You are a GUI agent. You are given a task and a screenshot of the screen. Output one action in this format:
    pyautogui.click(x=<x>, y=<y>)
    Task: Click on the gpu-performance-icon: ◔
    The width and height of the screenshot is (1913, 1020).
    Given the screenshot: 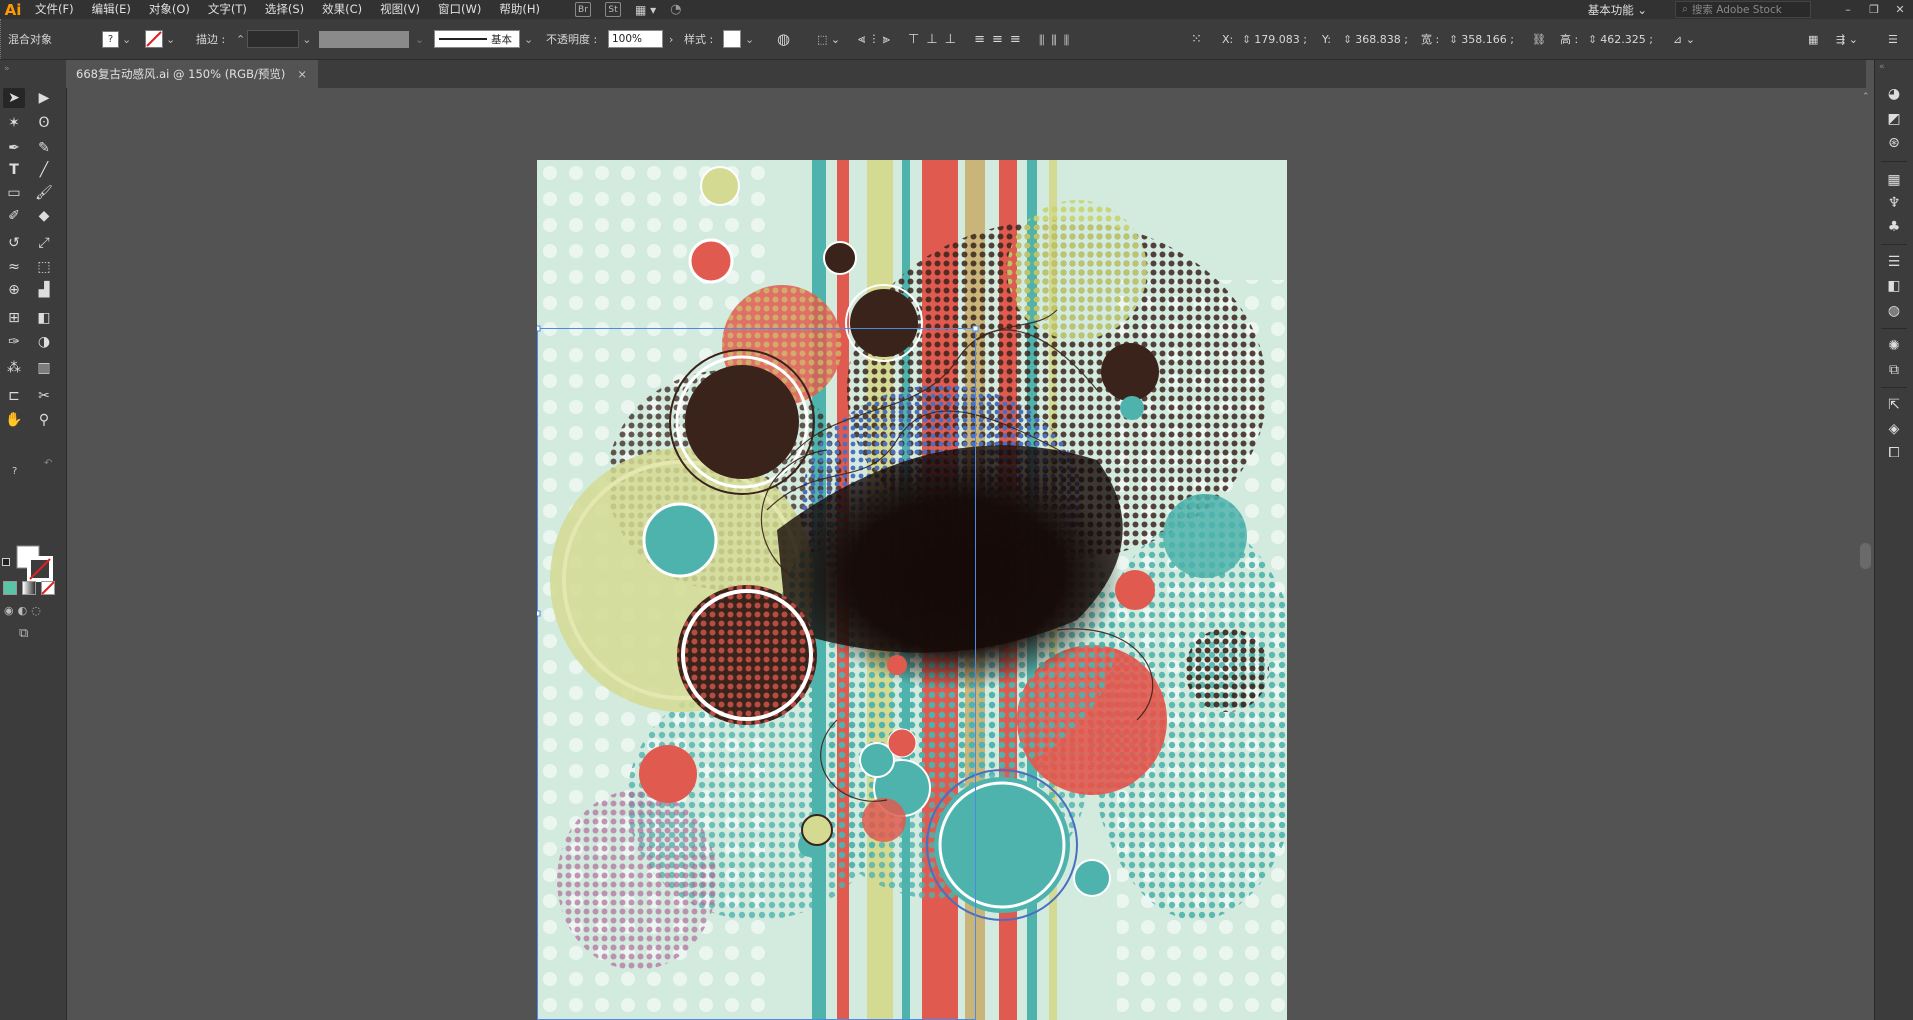 What is the action you would take?
    pyautogui.click(x=675, y=9)
    